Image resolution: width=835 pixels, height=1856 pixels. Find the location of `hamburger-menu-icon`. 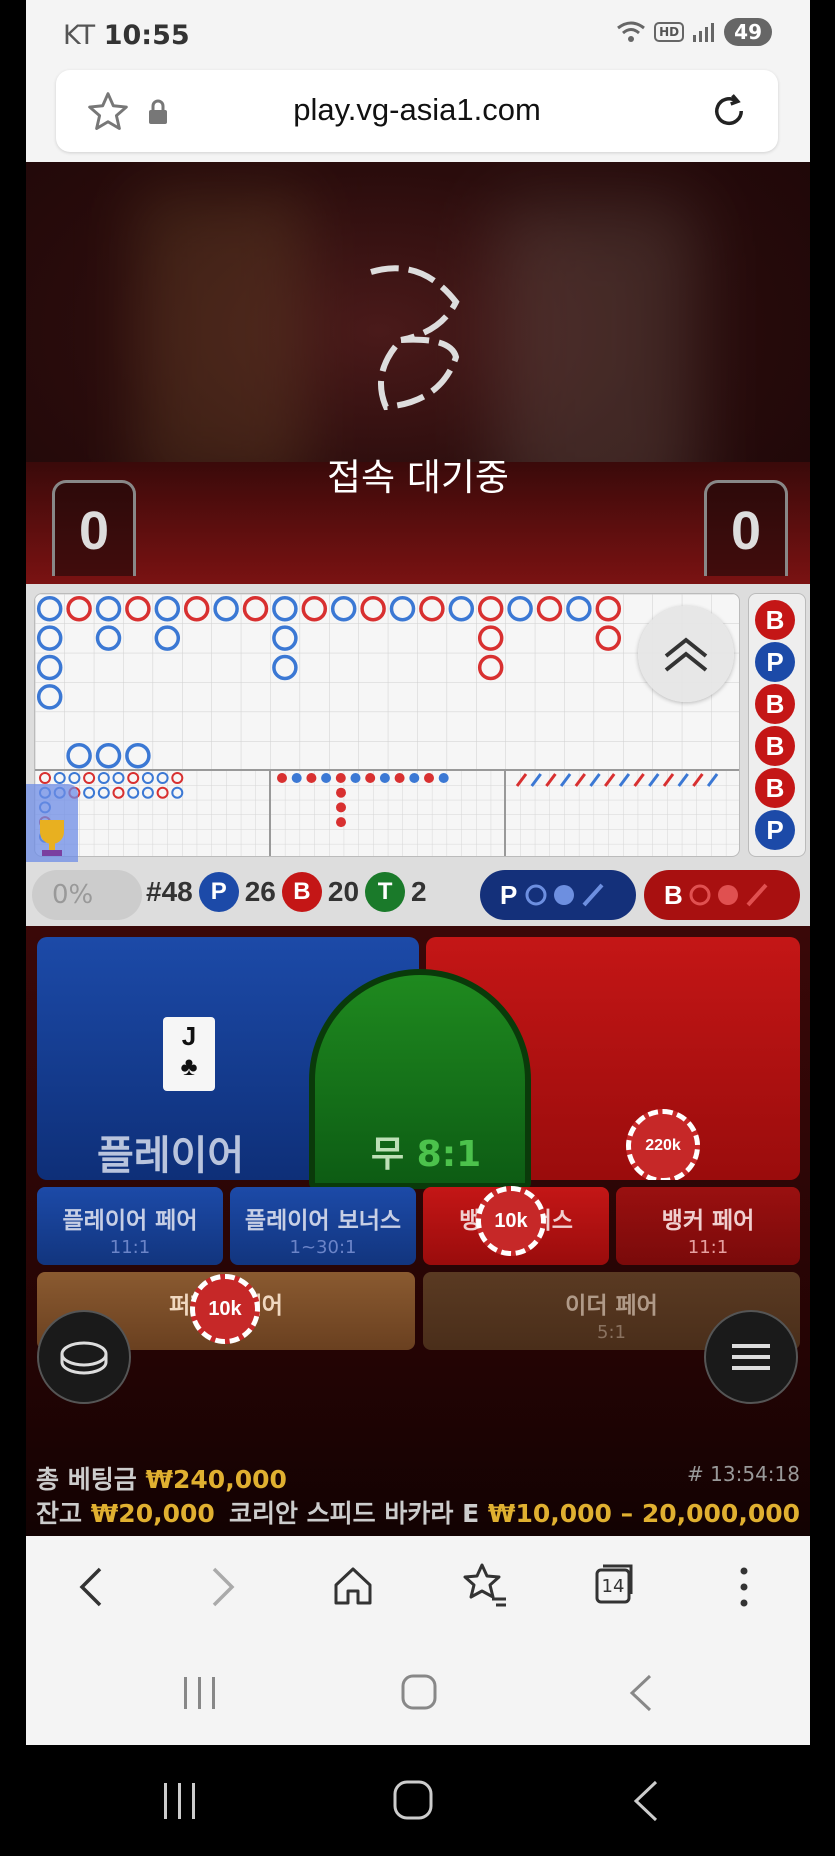

hamburger-menu-icon is located at coordinates (751, 1357).